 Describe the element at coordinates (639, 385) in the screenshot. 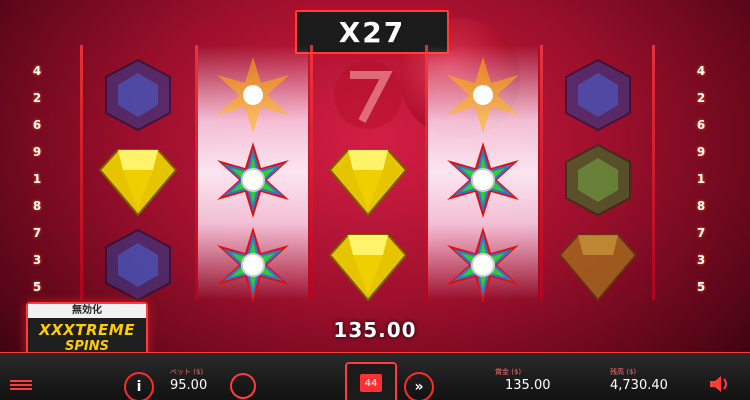

I see `balance-value: 4,730.40` at that location.